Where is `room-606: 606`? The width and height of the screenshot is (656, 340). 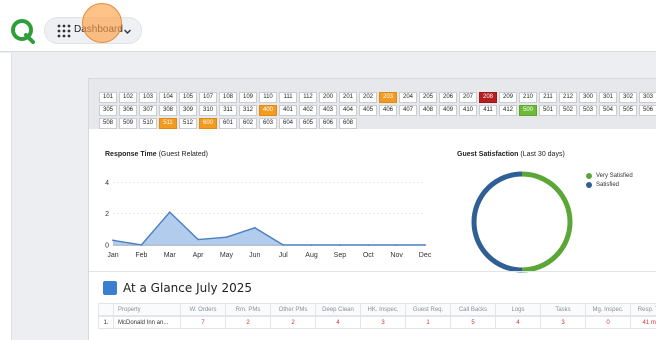 room-606: 606 is located at coordinates (328, 123).